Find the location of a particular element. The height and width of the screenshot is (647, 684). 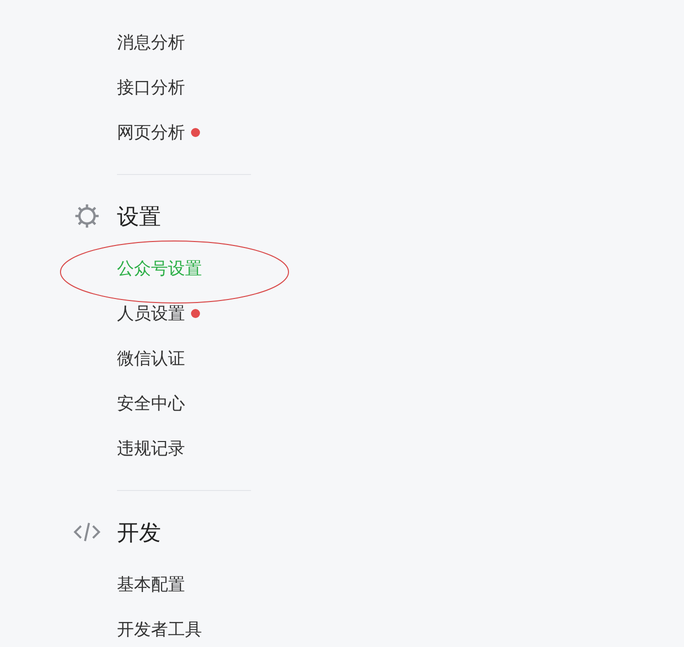

menu-item: 安全中心 is located at coordinates (151, 403).